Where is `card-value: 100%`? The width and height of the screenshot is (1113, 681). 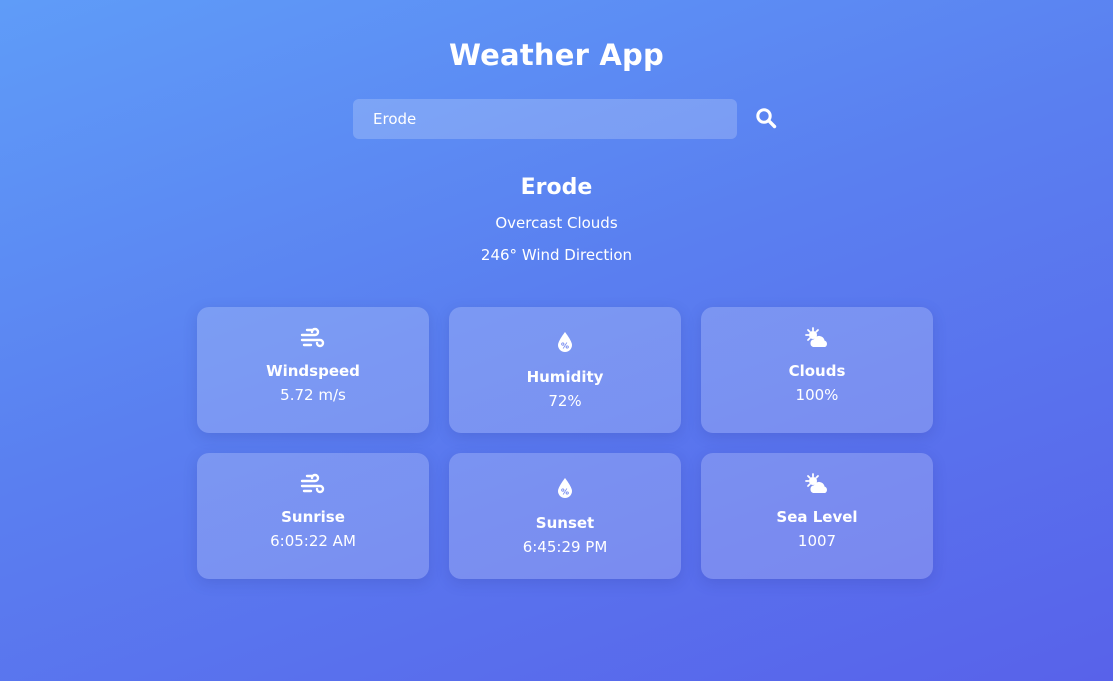 card-value: 100% is located at coordinates (817, 395).